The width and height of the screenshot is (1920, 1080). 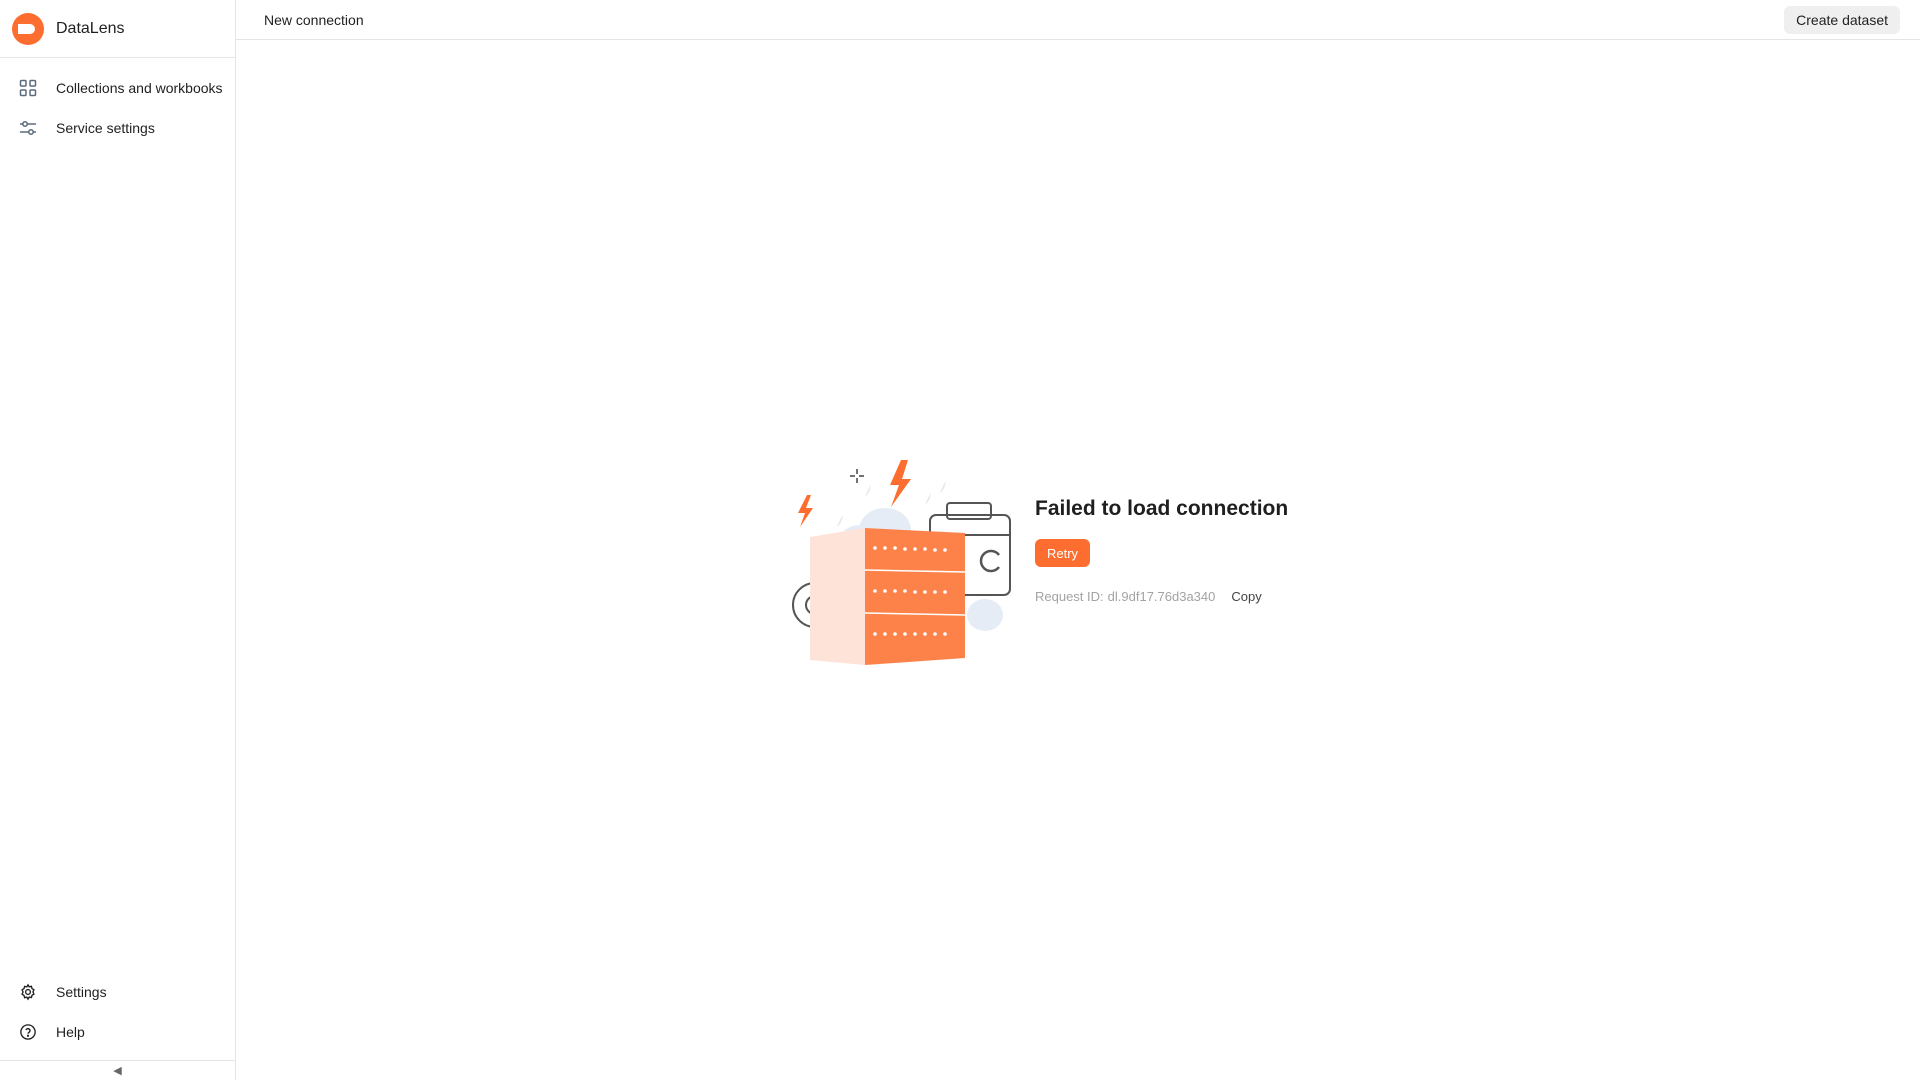 I want to click on request-id-label: Request ID:, so click(x=1069, y=596).